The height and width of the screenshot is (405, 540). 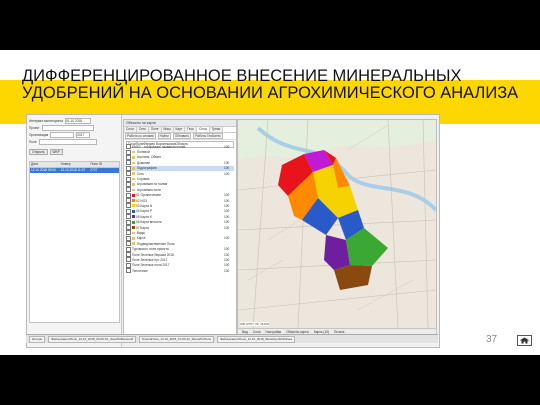 I want to click on layer-tree-item: 03 Карта N 100, so click(x=180, y=206).